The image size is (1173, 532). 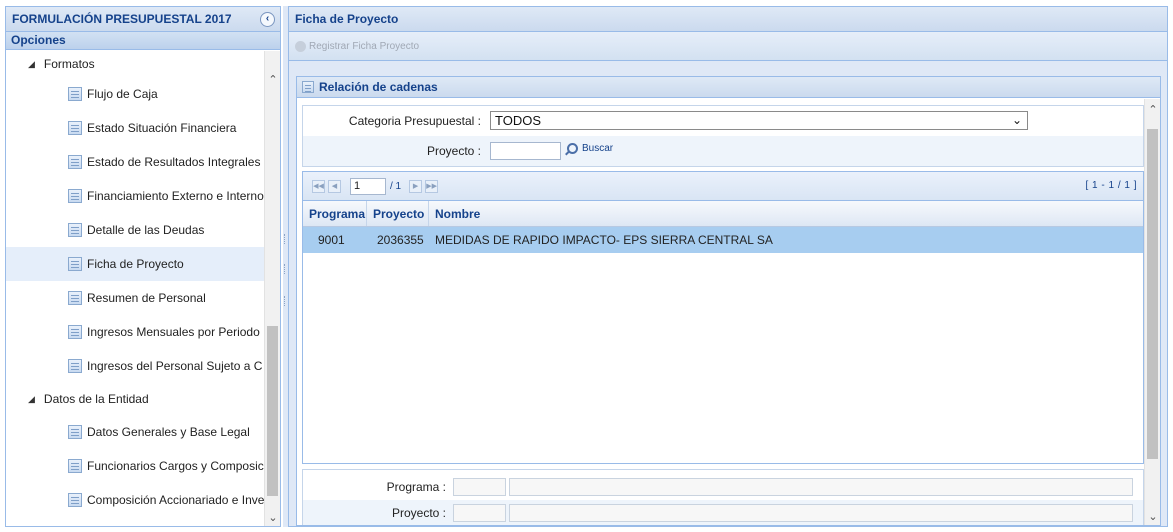 I want to click on detail-programa-label: Programa :, so click(x=416, y=487).